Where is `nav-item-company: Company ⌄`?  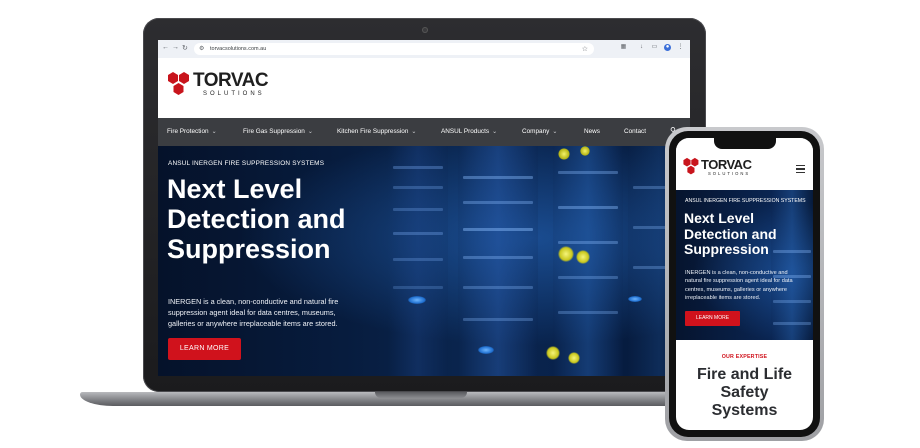
nav-item-company: Company ⌄ is located at coordinates (539, 131).